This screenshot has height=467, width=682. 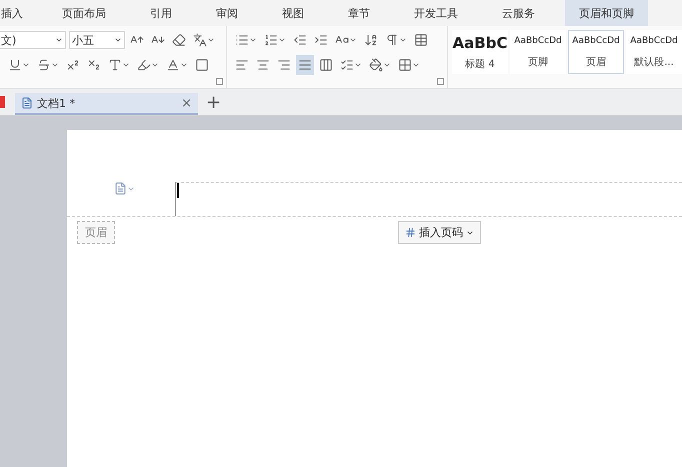 I want to click on justify-icon, so click(x=305, y=65).